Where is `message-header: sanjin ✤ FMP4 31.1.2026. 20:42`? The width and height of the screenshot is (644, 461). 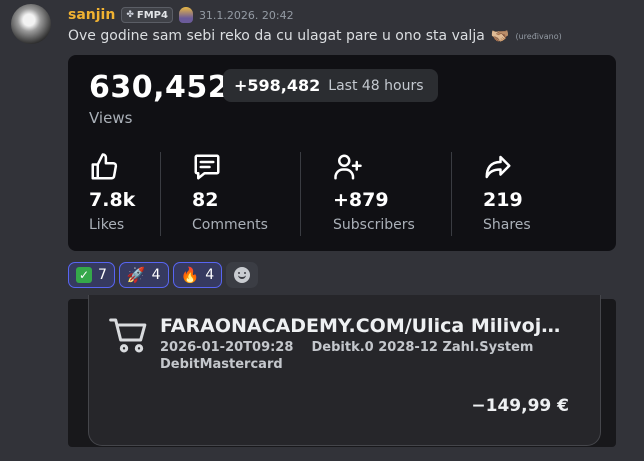
message-header: sanjin ✤ FMP4 31.1.2026. 20:42 is located at coordinates (181, 15).